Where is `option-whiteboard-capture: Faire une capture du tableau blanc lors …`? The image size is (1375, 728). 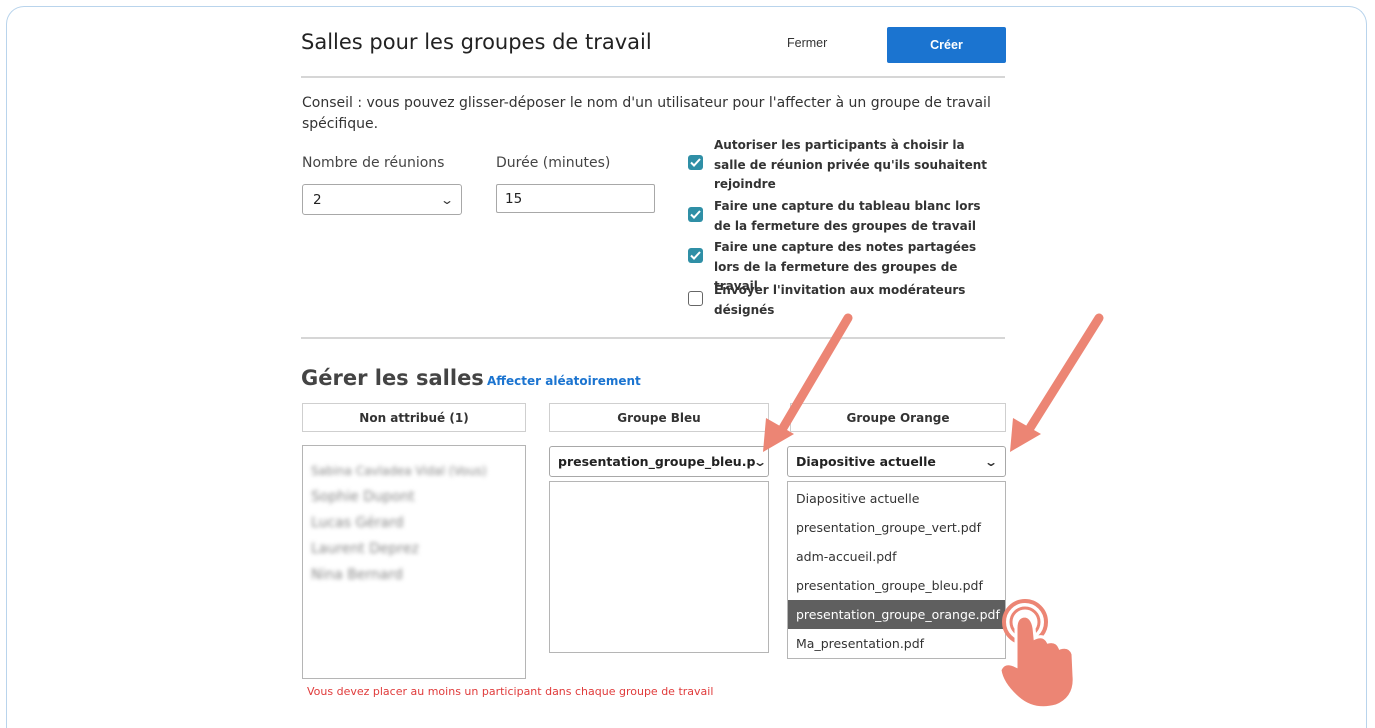 option-whiteboard-capture: Faire une capture du tableau blanc lors … is located at coordinates (848, 216).